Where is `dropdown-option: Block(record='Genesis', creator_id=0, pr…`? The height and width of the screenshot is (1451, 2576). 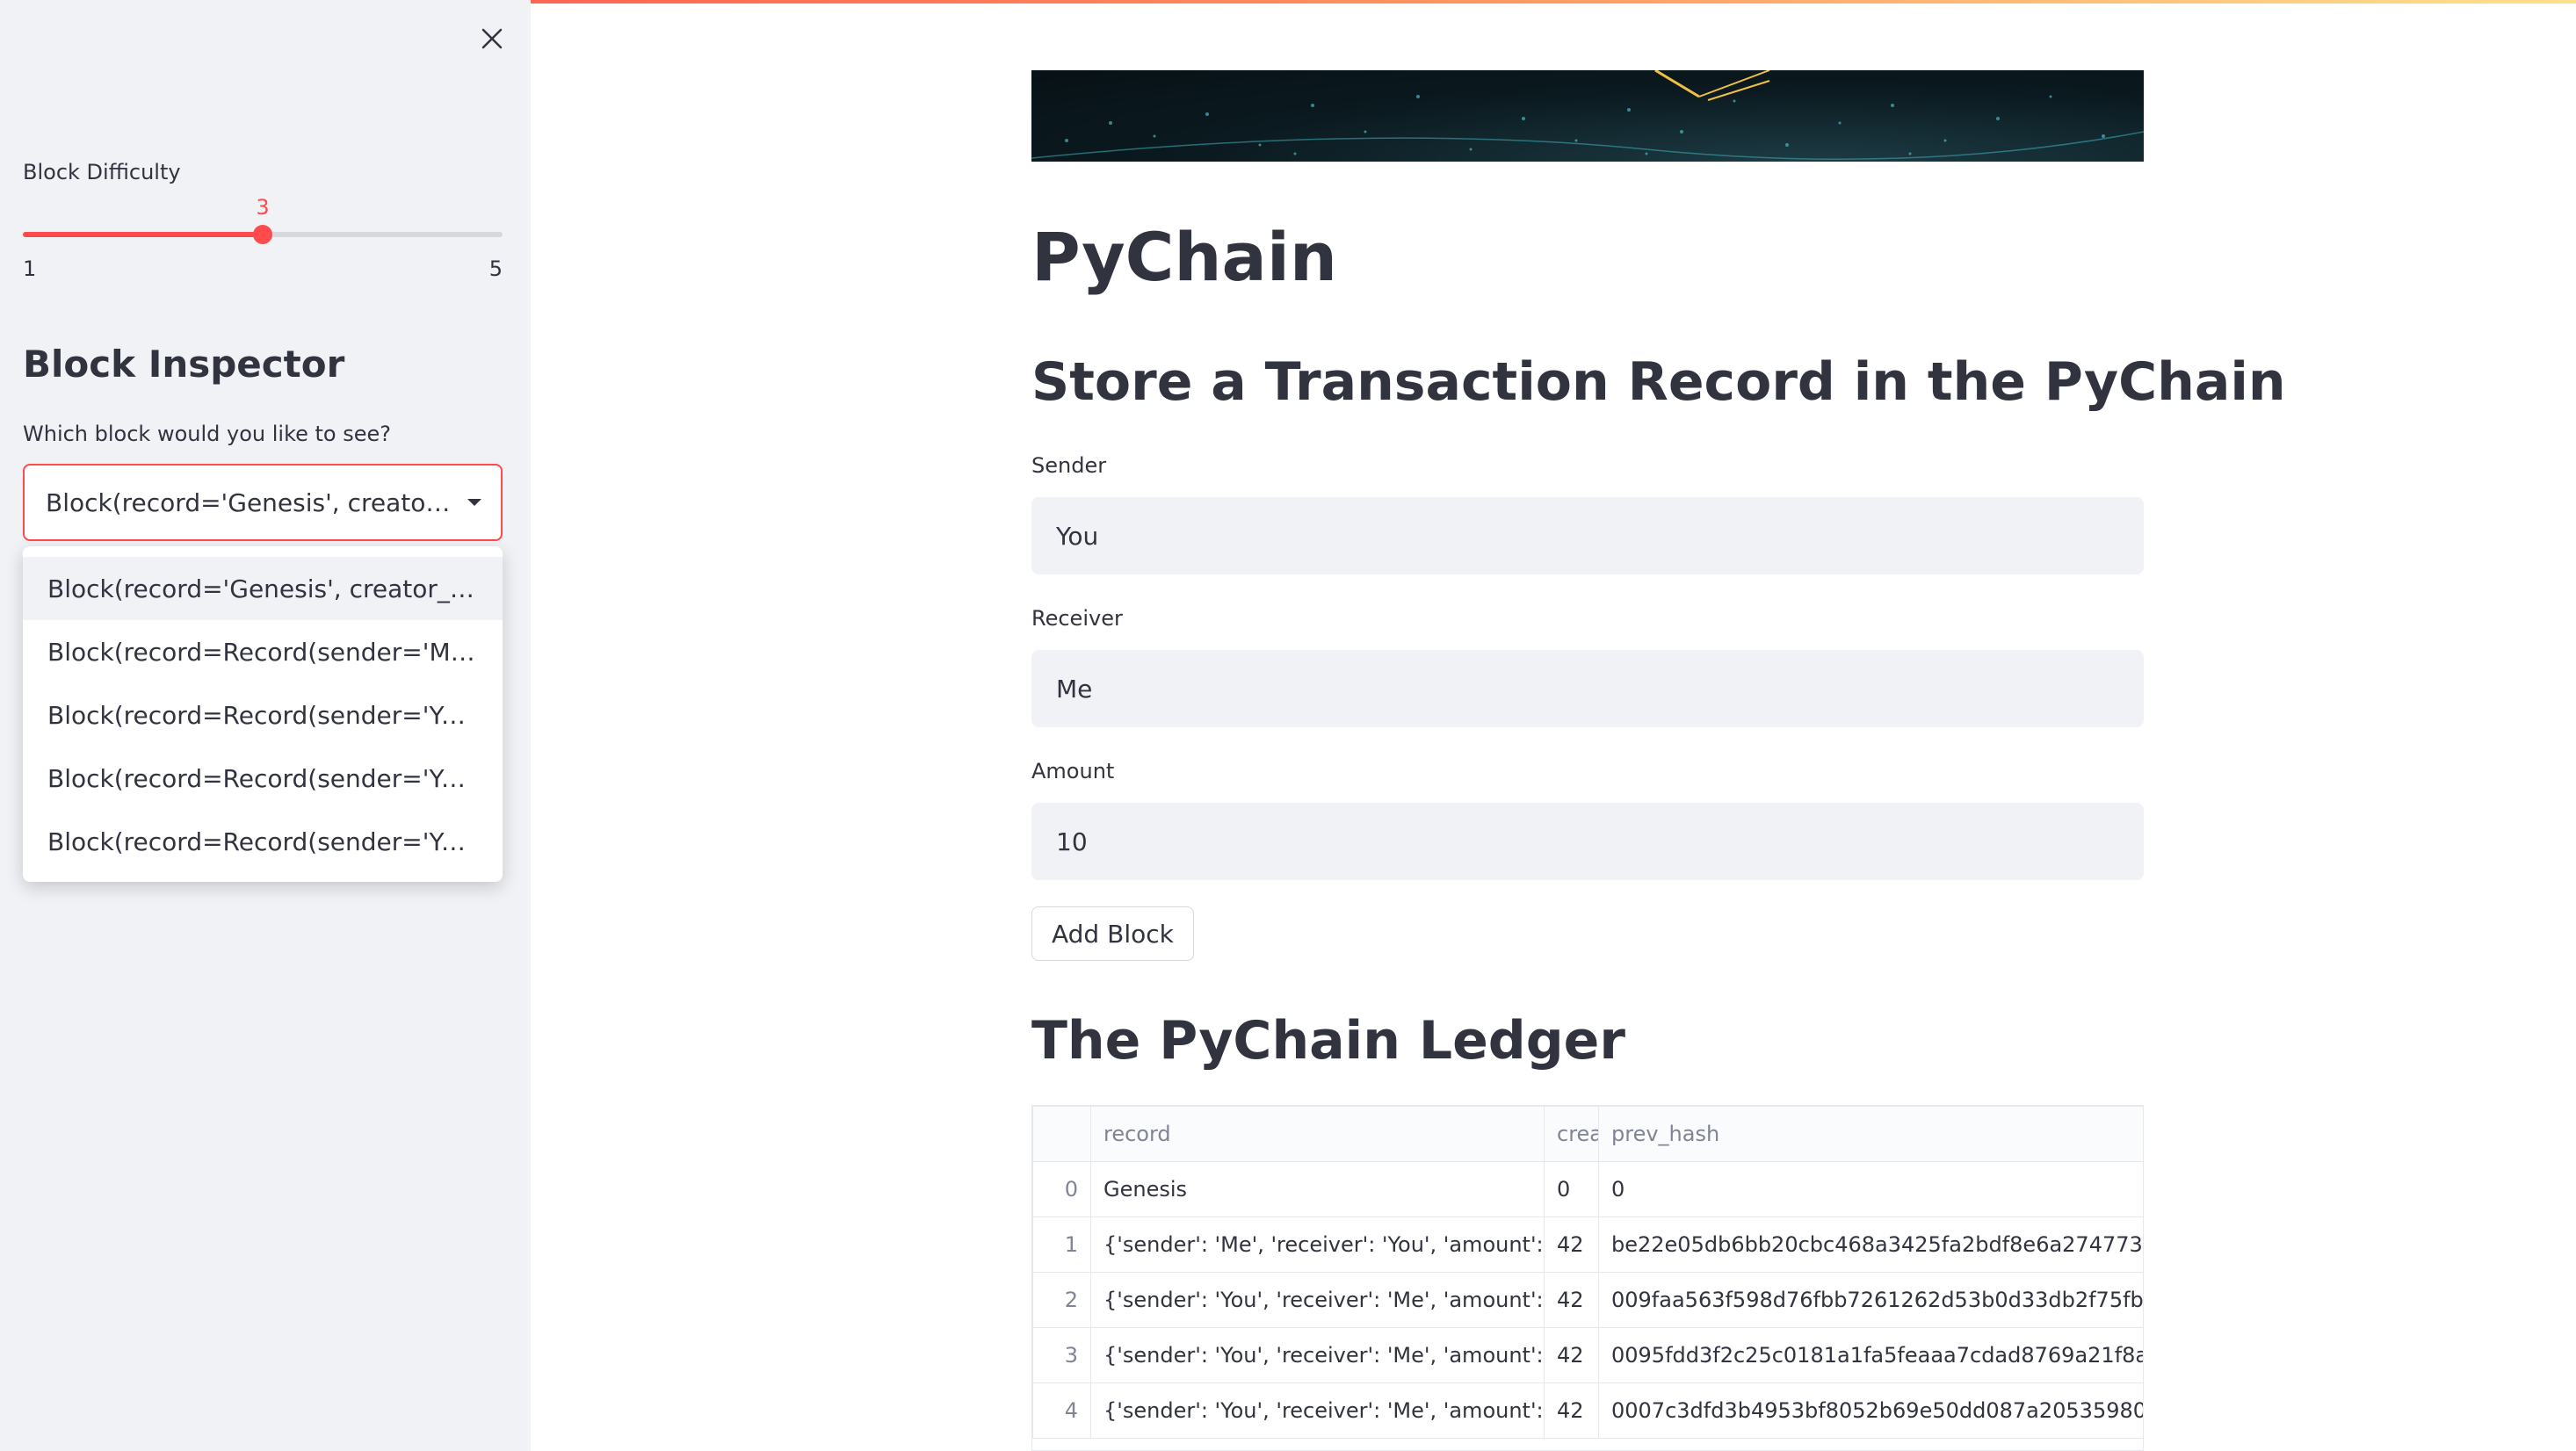 dropdown-option: Block(record='Genesis', creator_id=0, pr… is located at coordinates (263, 588).